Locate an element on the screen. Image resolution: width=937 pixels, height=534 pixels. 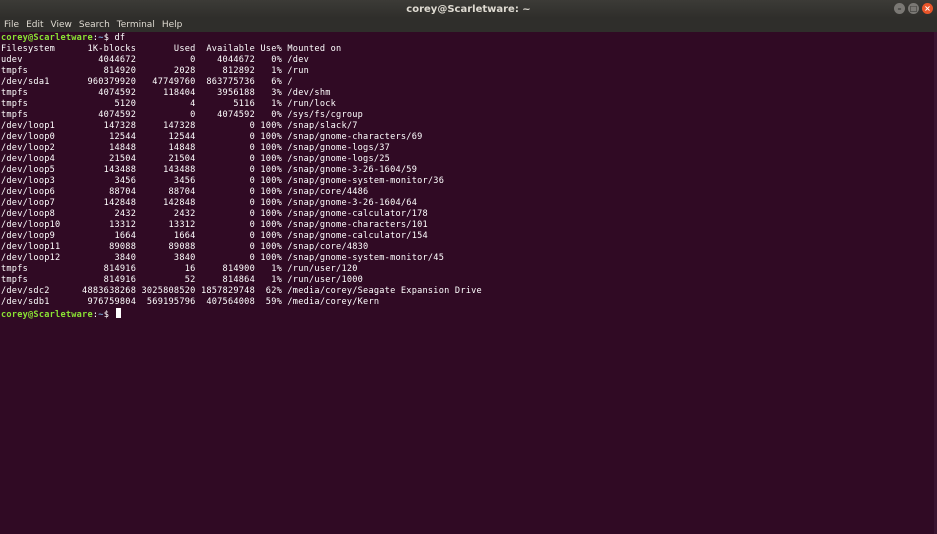
menu-terminal: Terminal is located at coordinates (136, 25).